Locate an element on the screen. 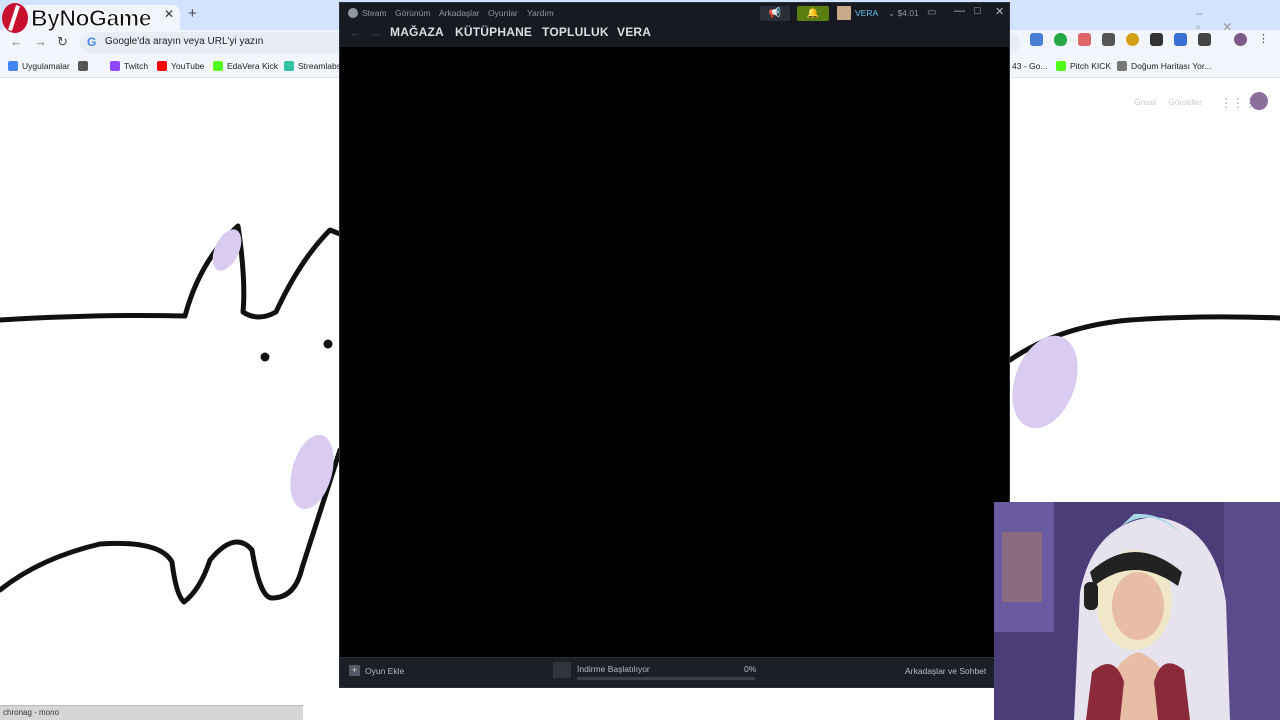  menu-games: Oyunlar is located at coordinates (503, 13).